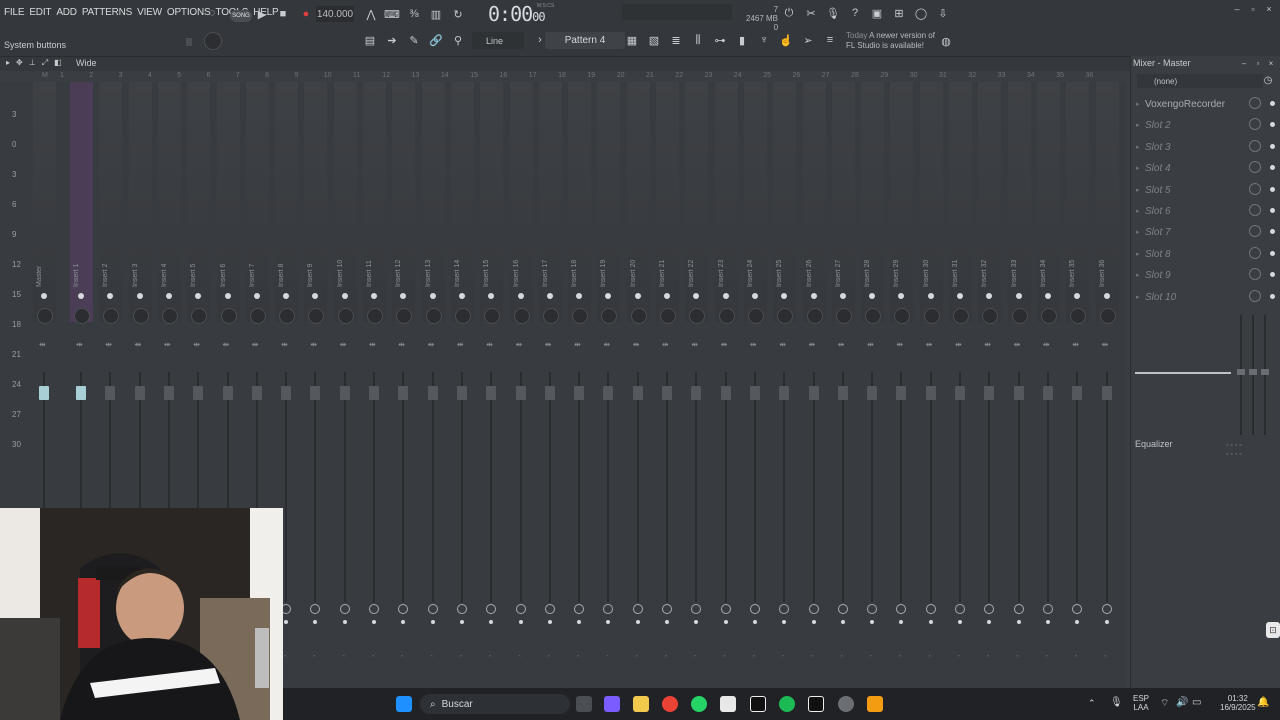 The width and height of the screenshot is (1280, 720). What do you see at coordinates (241, 16) in the screenshot?
I see `song-mode-toggle: SONG` at bounding box center [241, 16].